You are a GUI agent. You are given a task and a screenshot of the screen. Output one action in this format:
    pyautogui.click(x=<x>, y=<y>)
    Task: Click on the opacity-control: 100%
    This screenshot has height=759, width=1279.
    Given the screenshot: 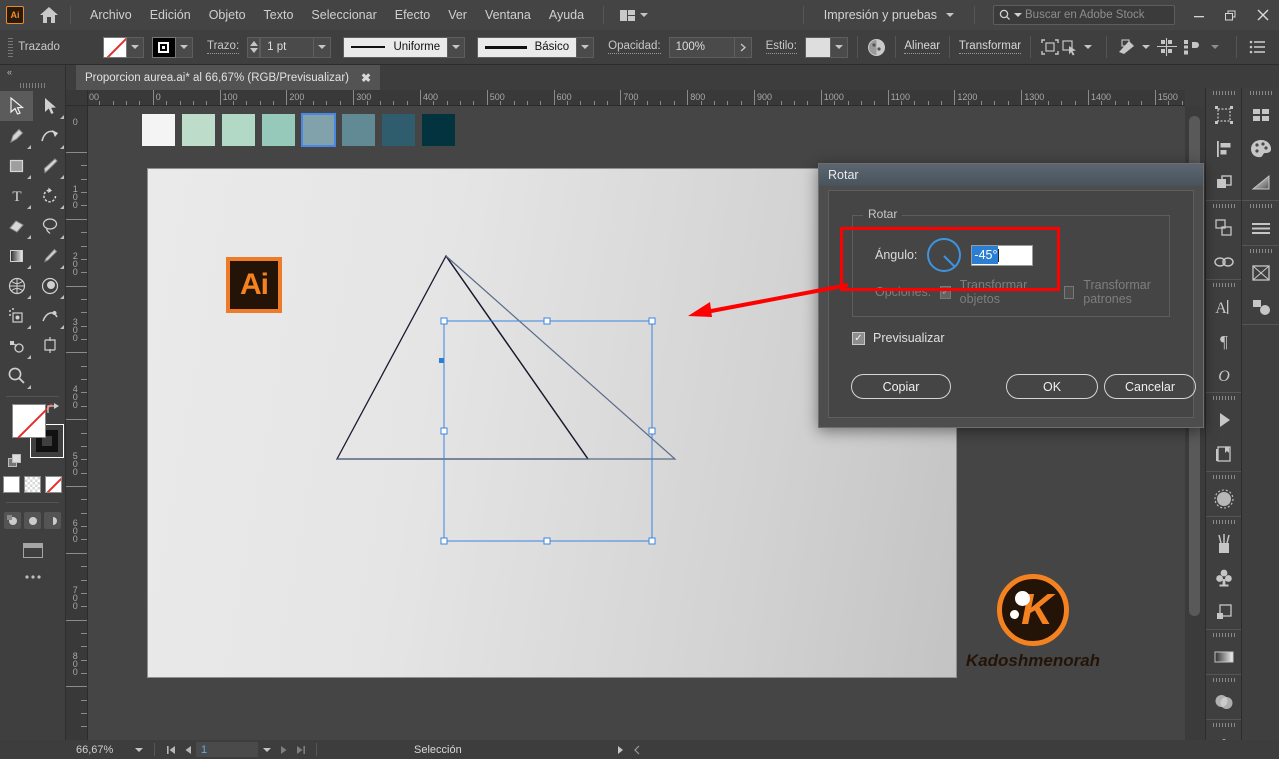 What is the action you would take?
    pyautogui.click(x=710, y=47)
    